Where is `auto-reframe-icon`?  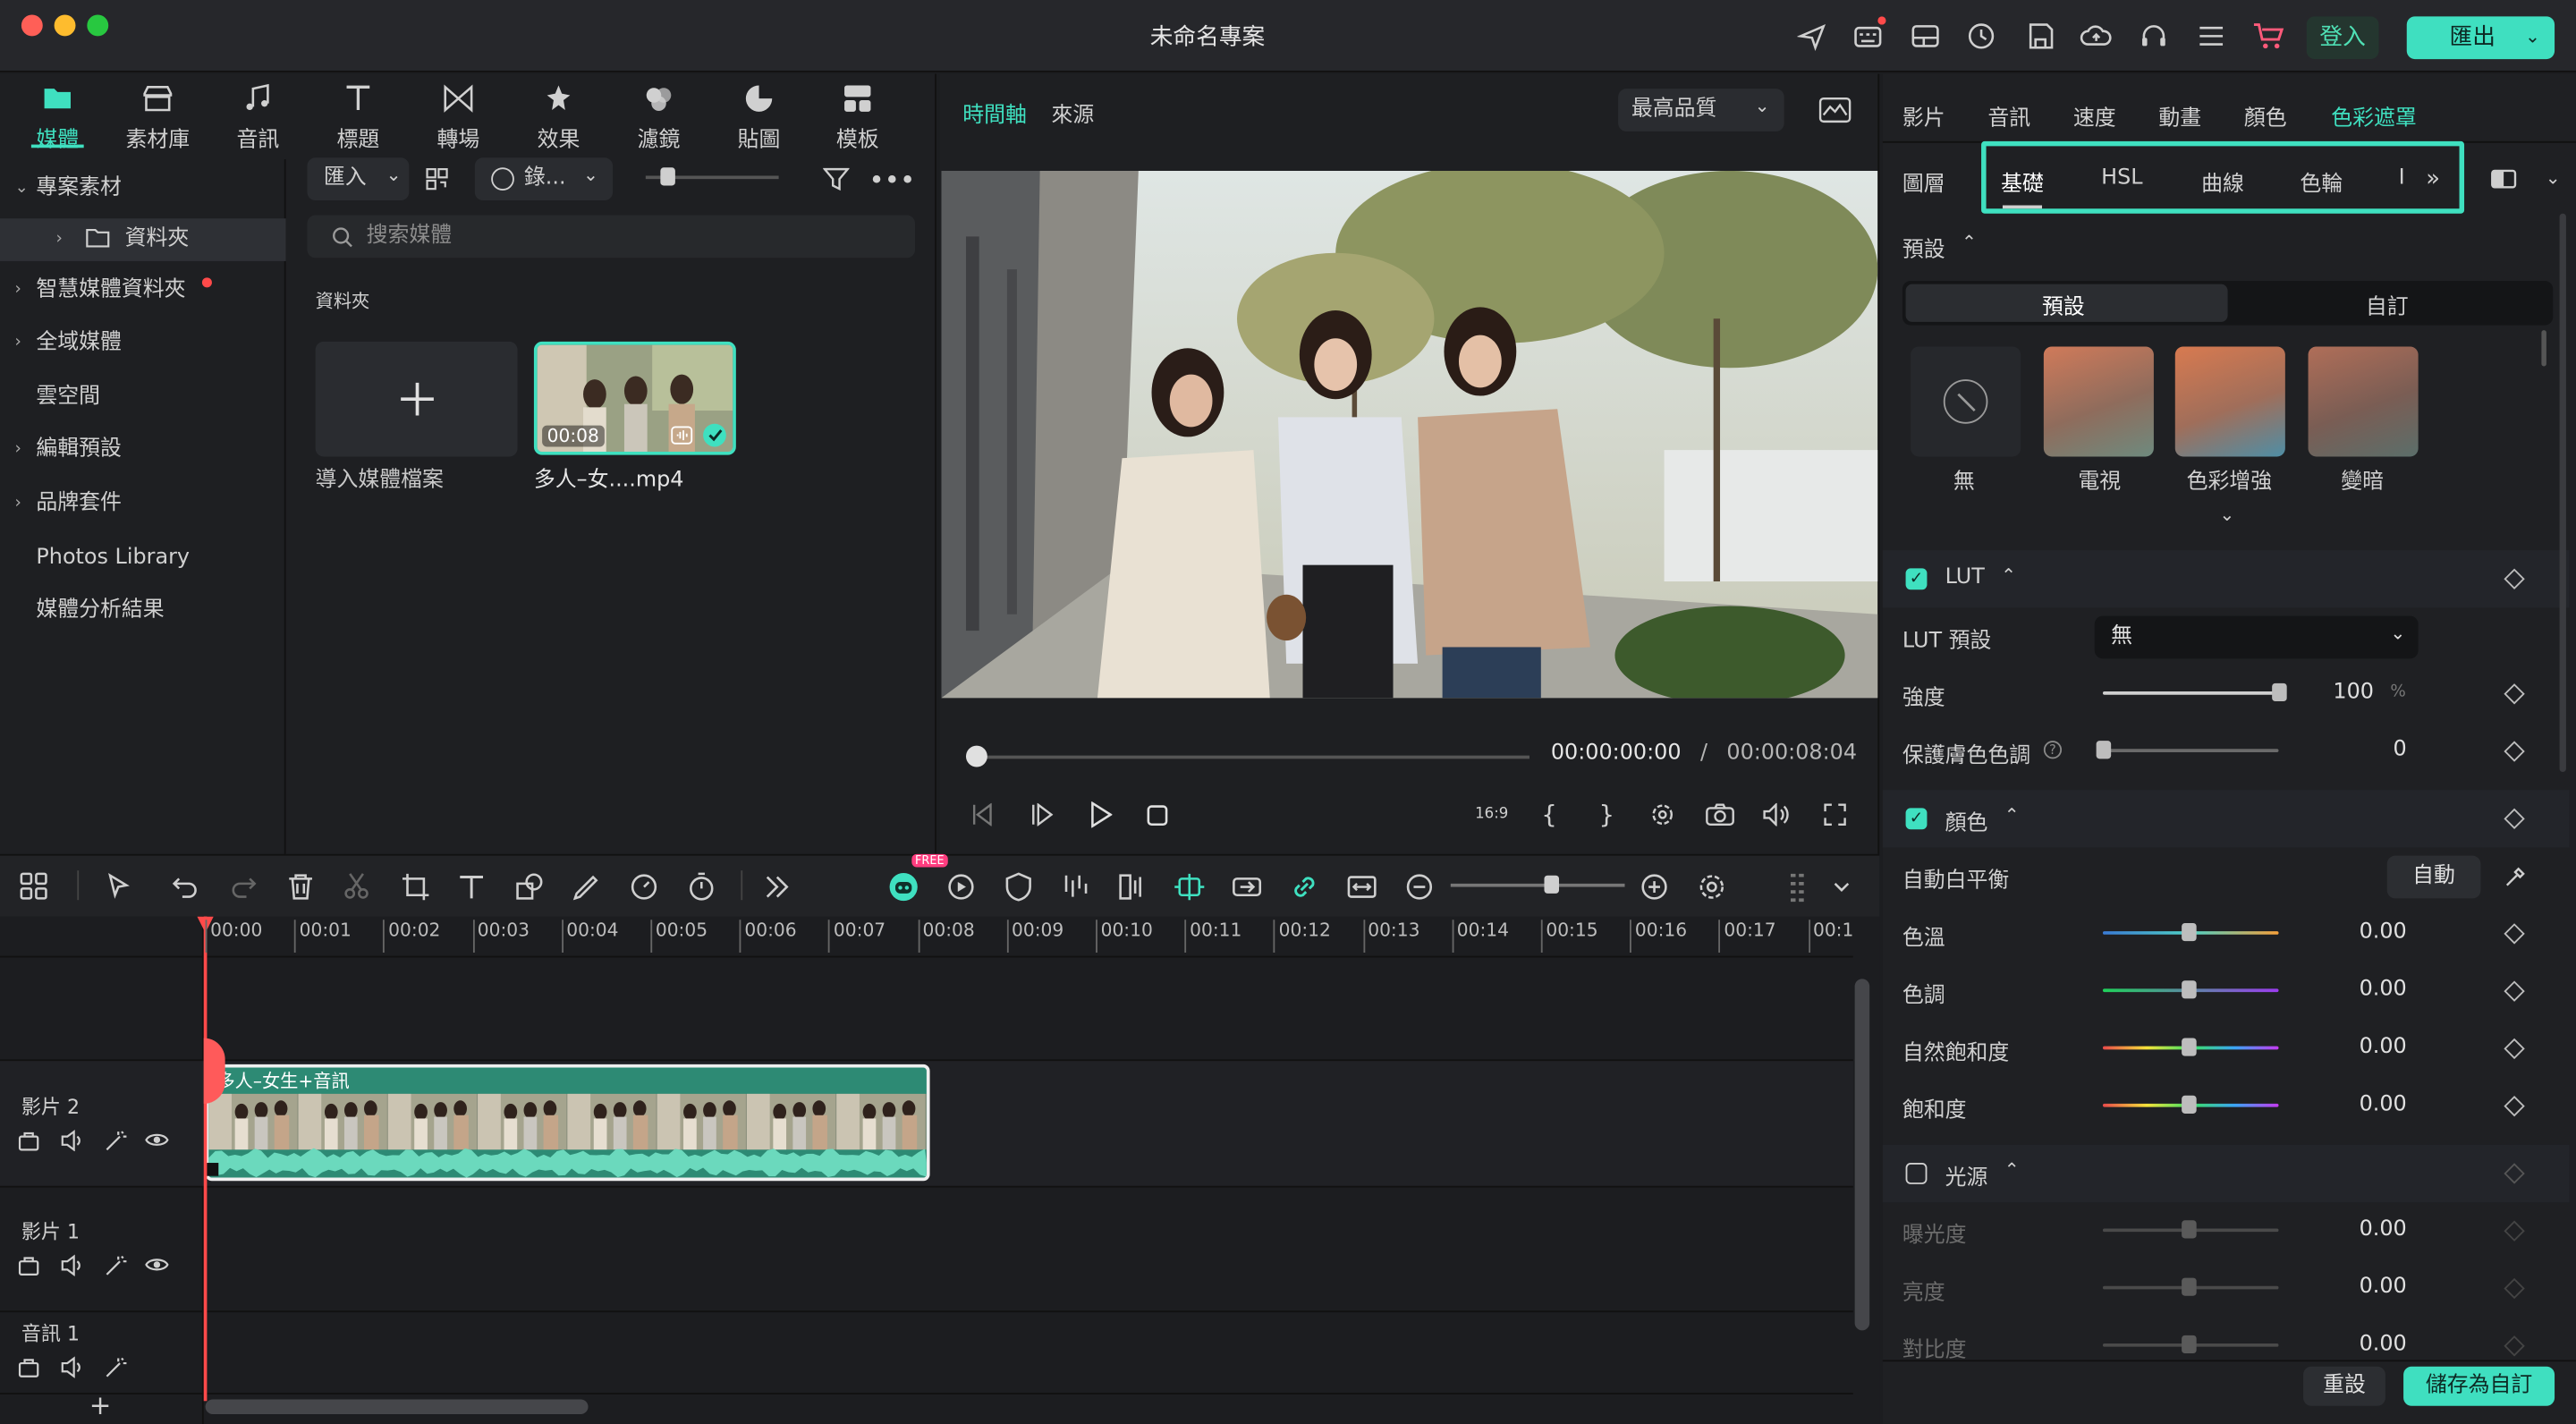
auto-reframe-icon is located at coordinates (961, 886).